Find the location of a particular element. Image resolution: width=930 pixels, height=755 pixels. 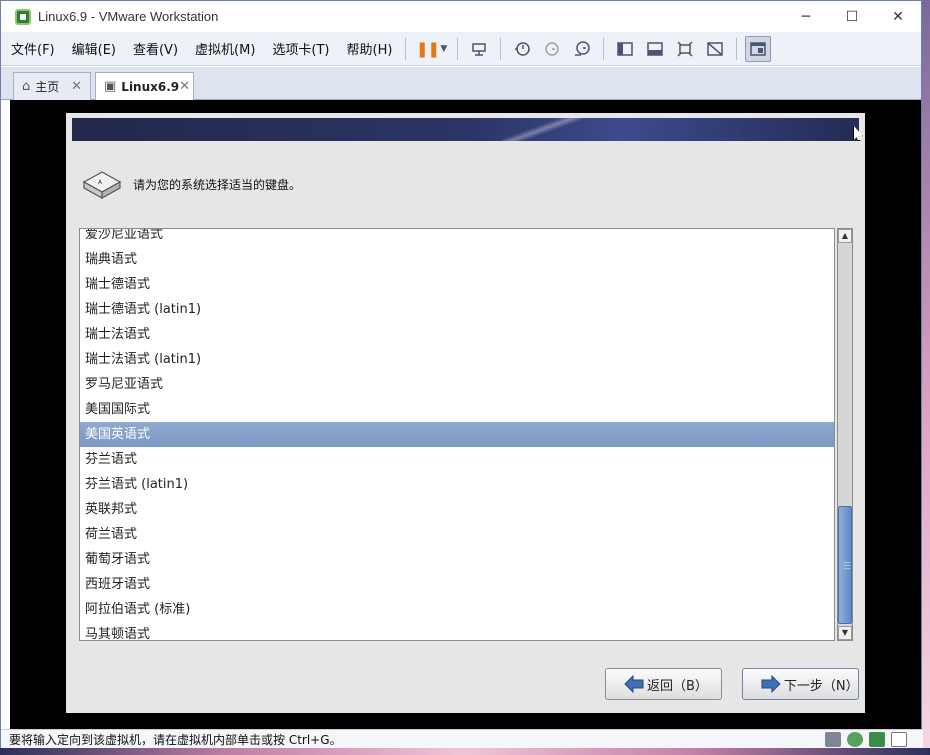

tab-linux69-label: Linux6.9 is located at coordinates (150, 86).